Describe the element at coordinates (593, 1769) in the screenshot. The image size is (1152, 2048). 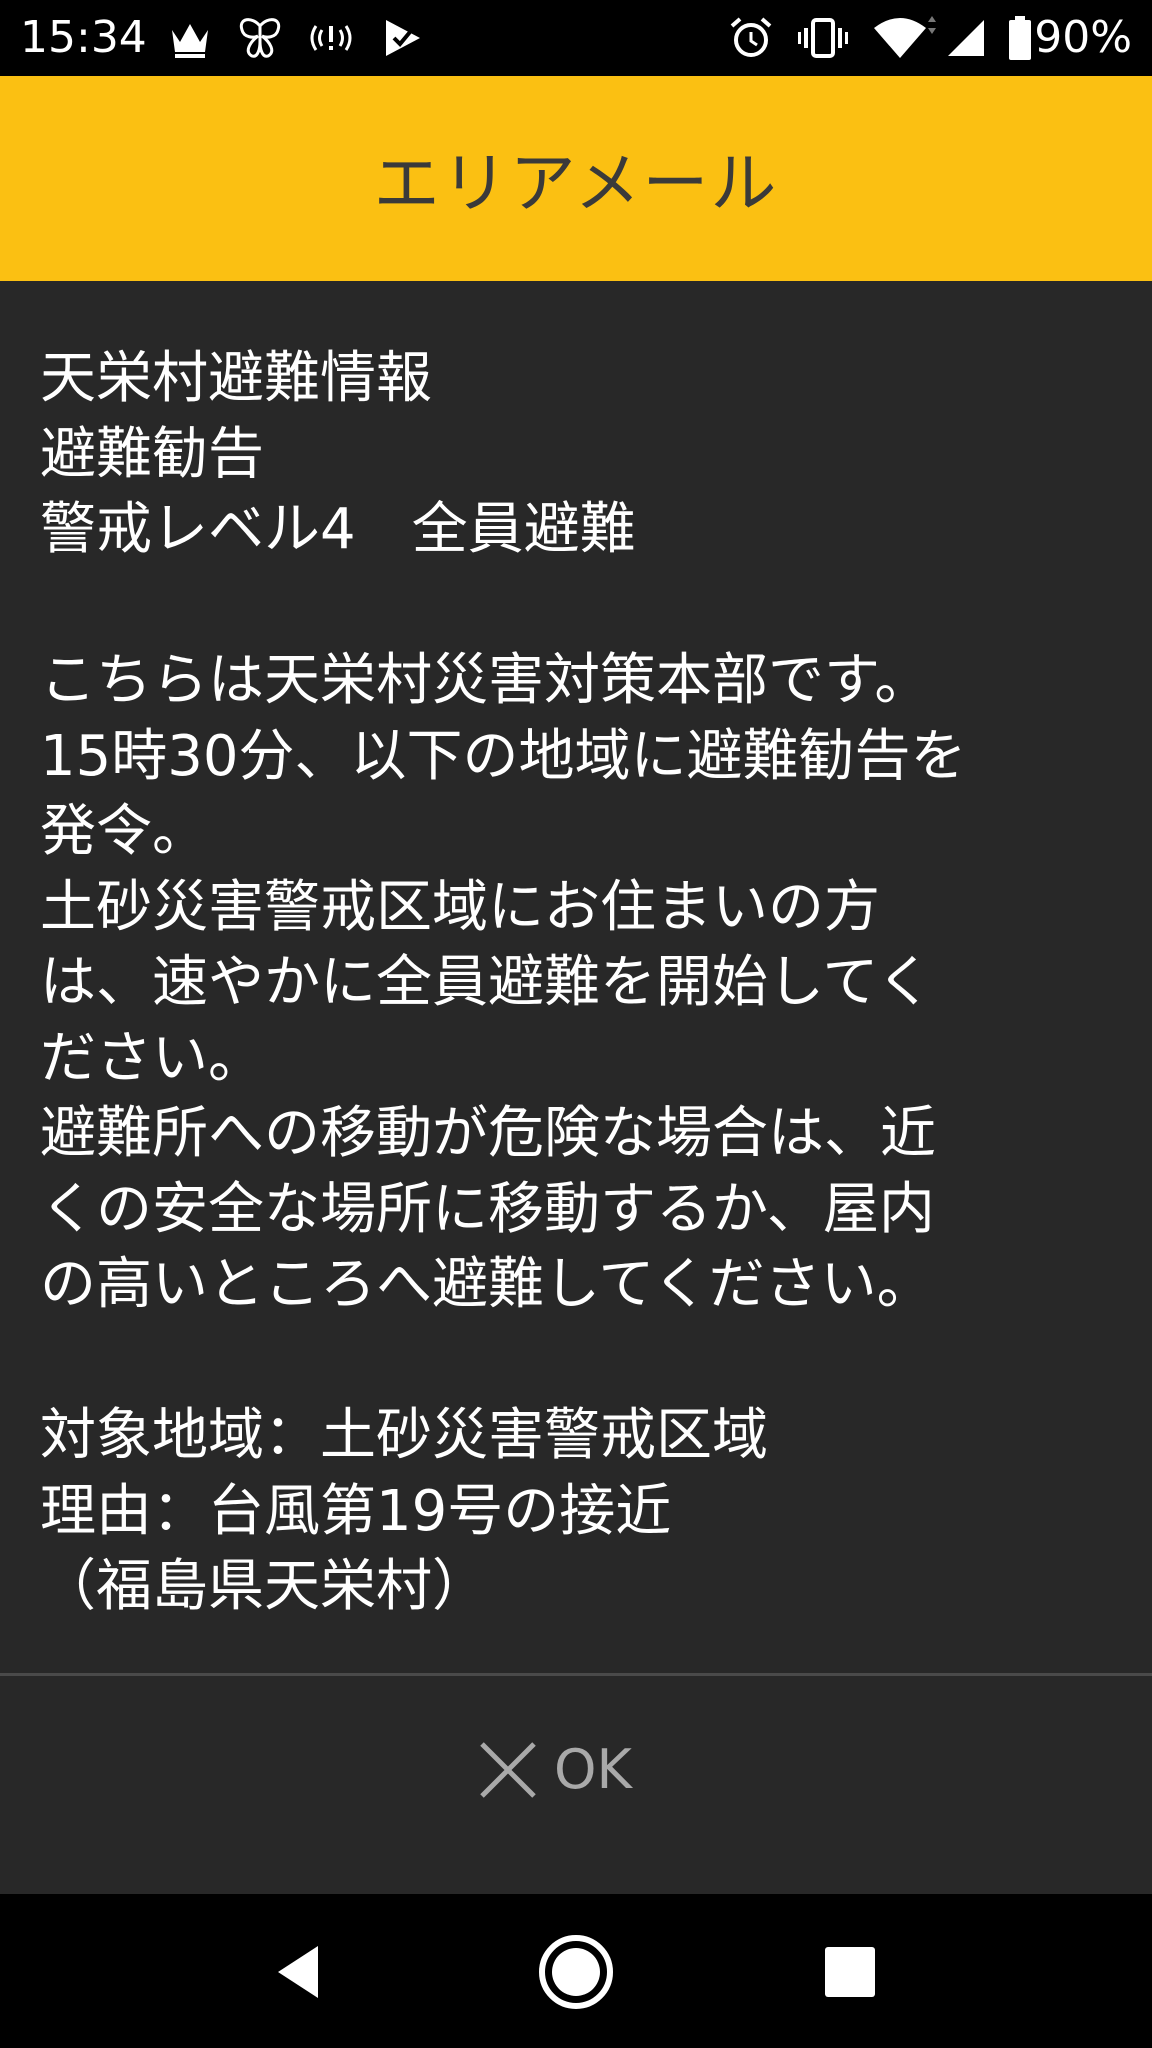
I see `ok-button-label: OK` at that location.